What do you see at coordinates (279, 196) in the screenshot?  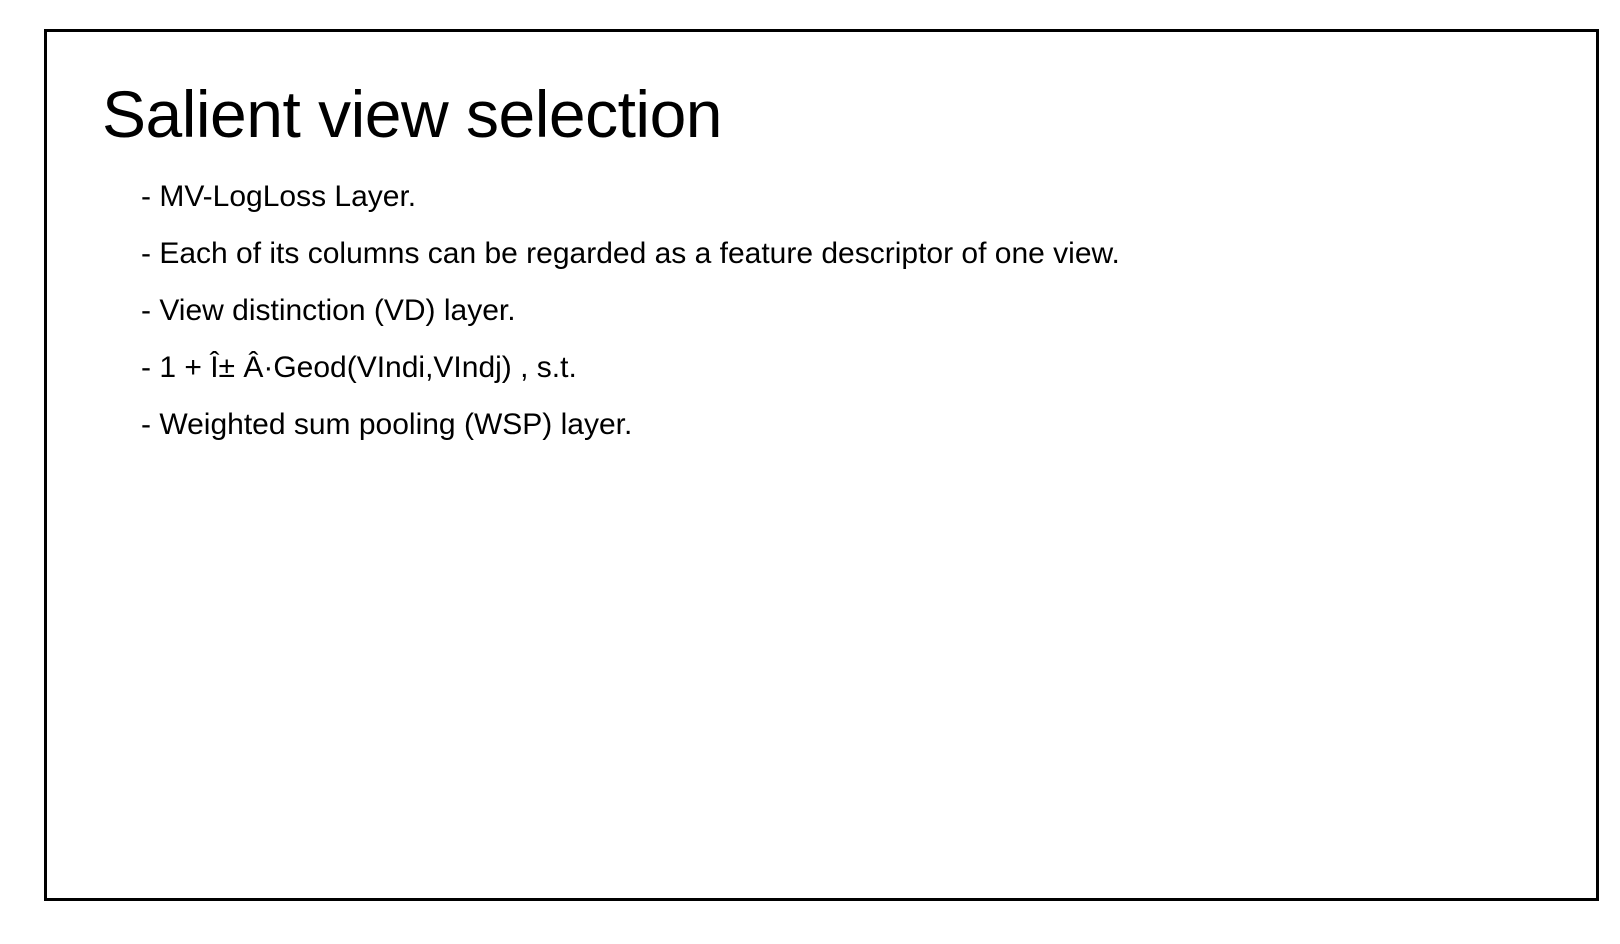 I see `bullet-item-mv-logloss: - MV-LogLoss Layer.` at bounding box center [279, 196].